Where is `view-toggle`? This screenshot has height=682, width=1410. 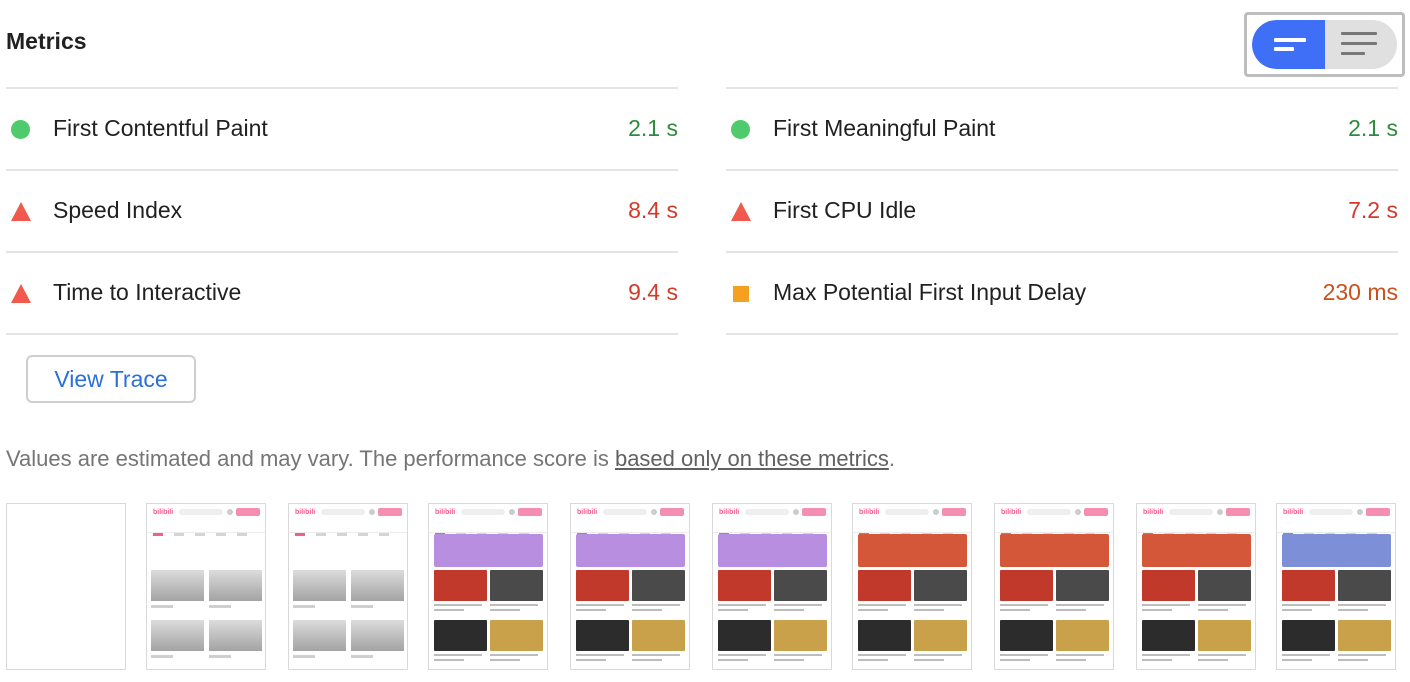
view-toggle is located at coordinates (1324, 44).